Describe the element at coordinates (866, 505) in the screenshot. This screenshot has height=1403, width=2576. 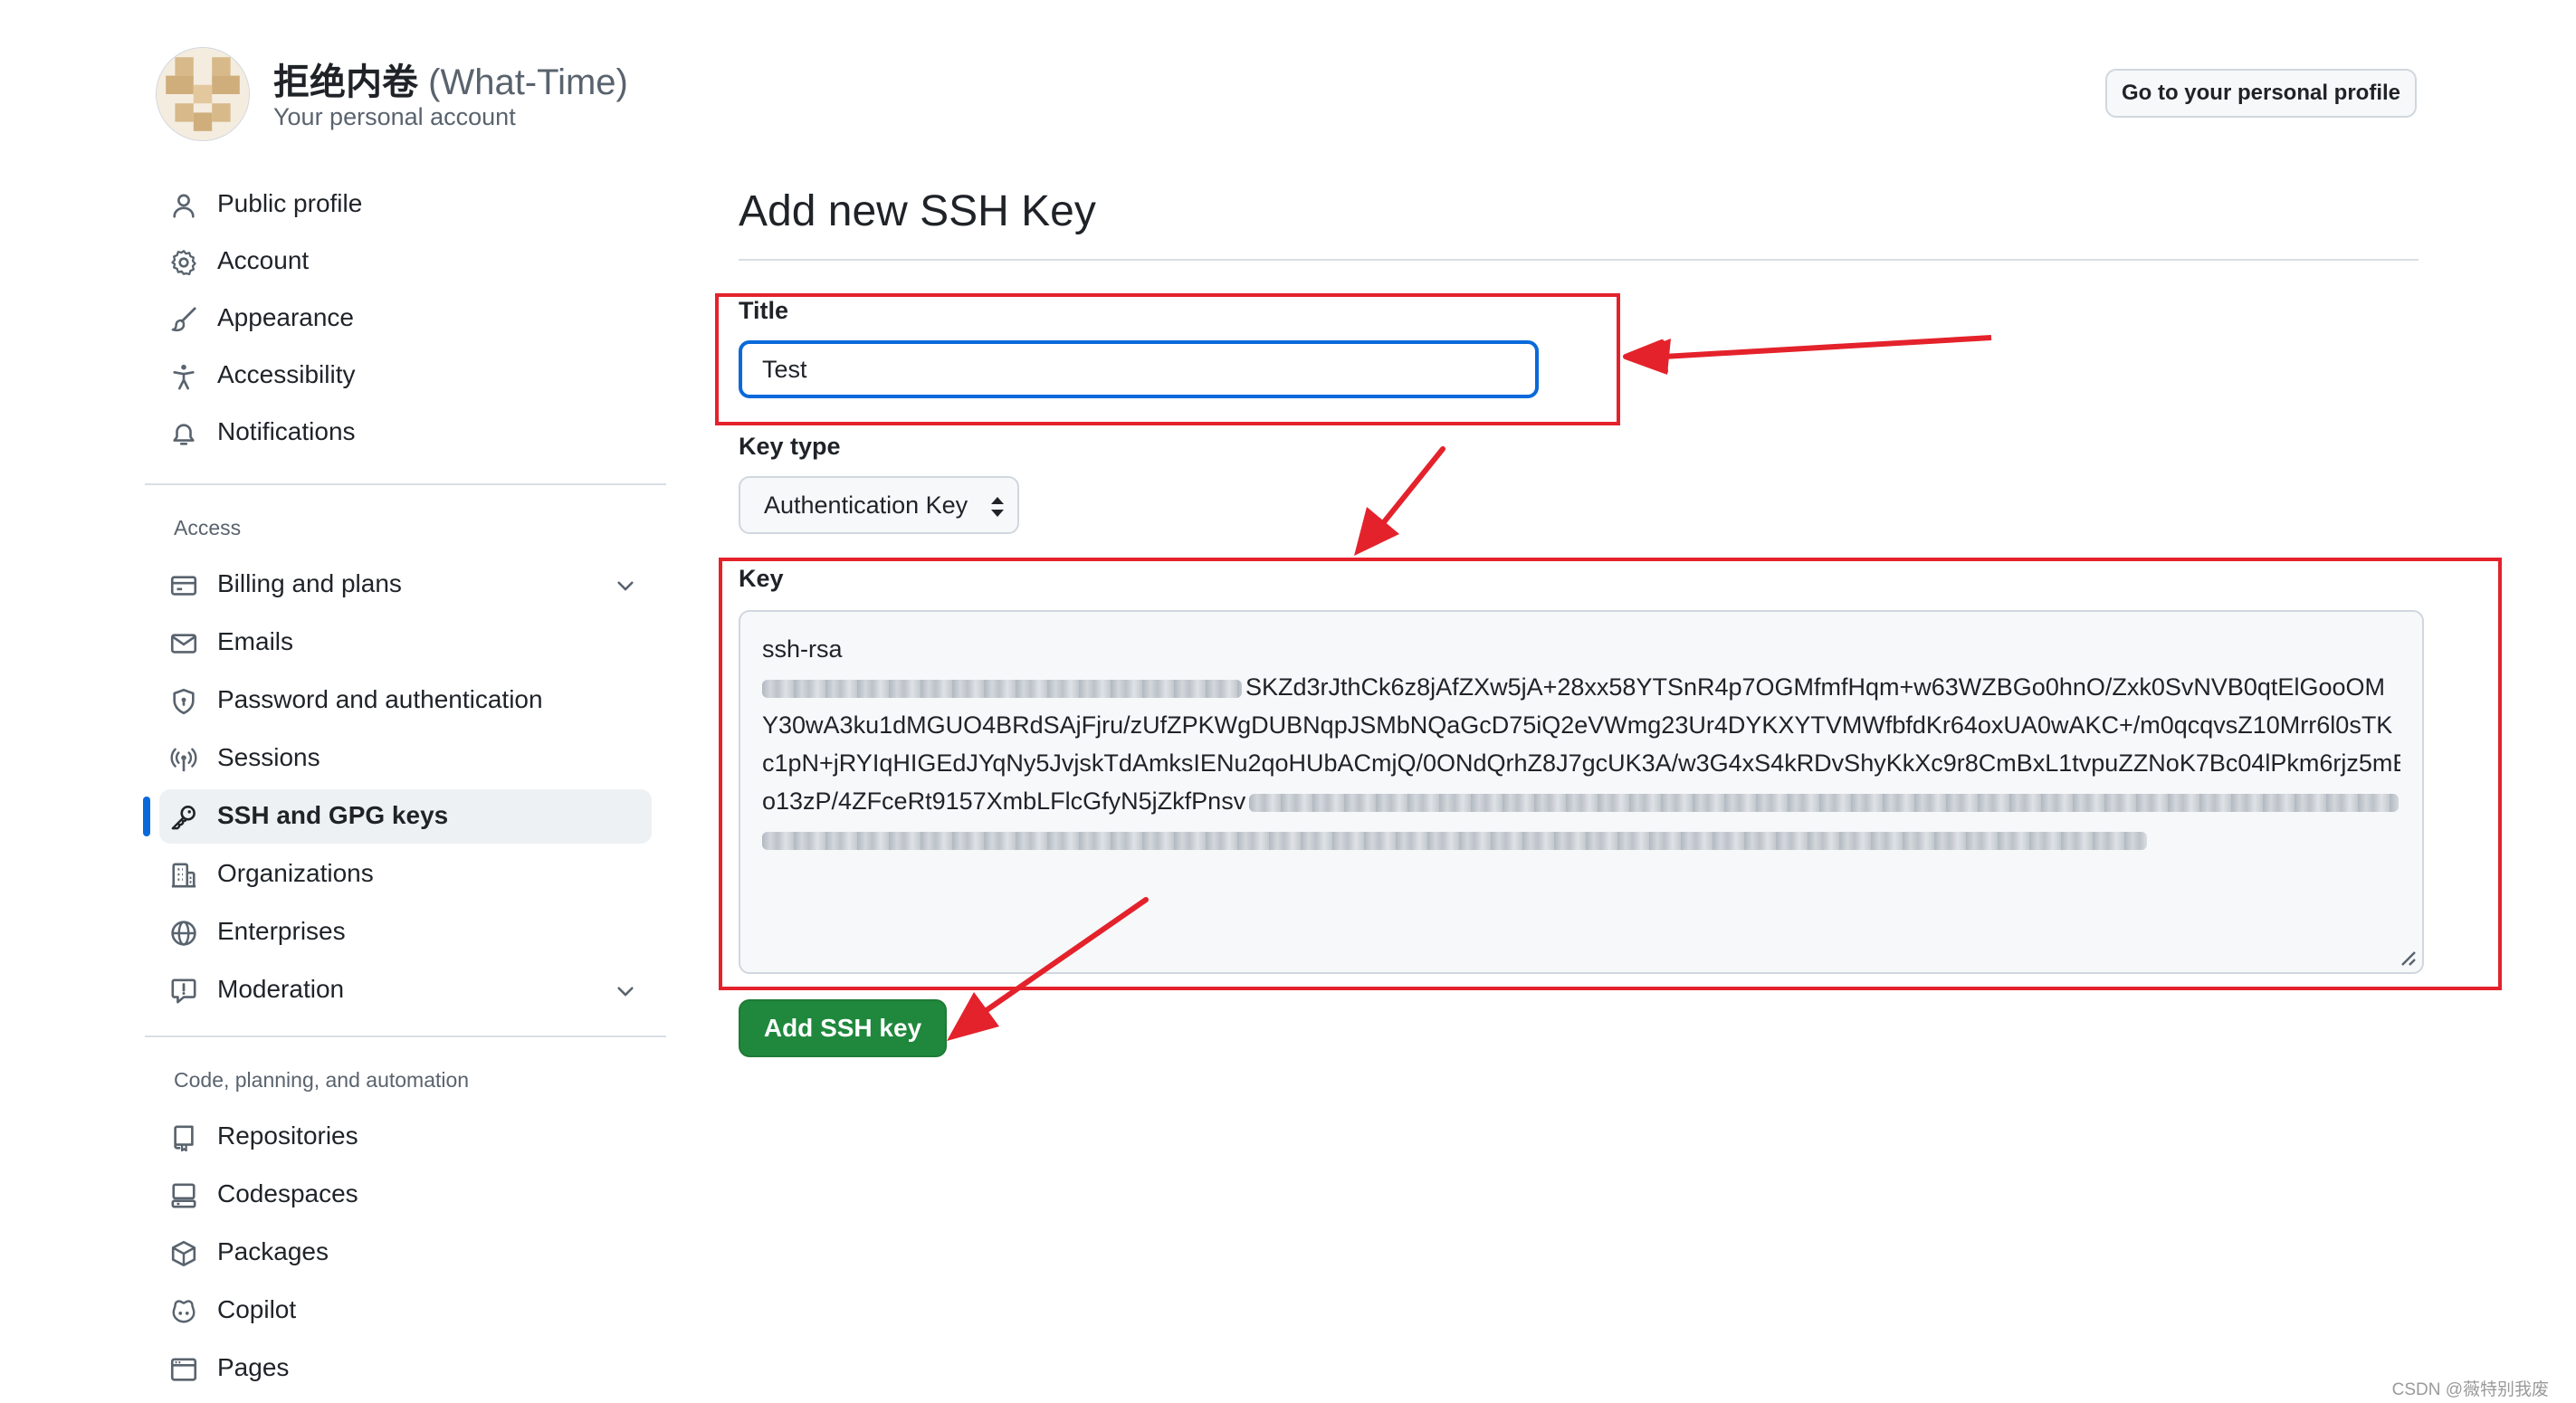
I see `key-type-selected-value: Authentication Key` at that location.